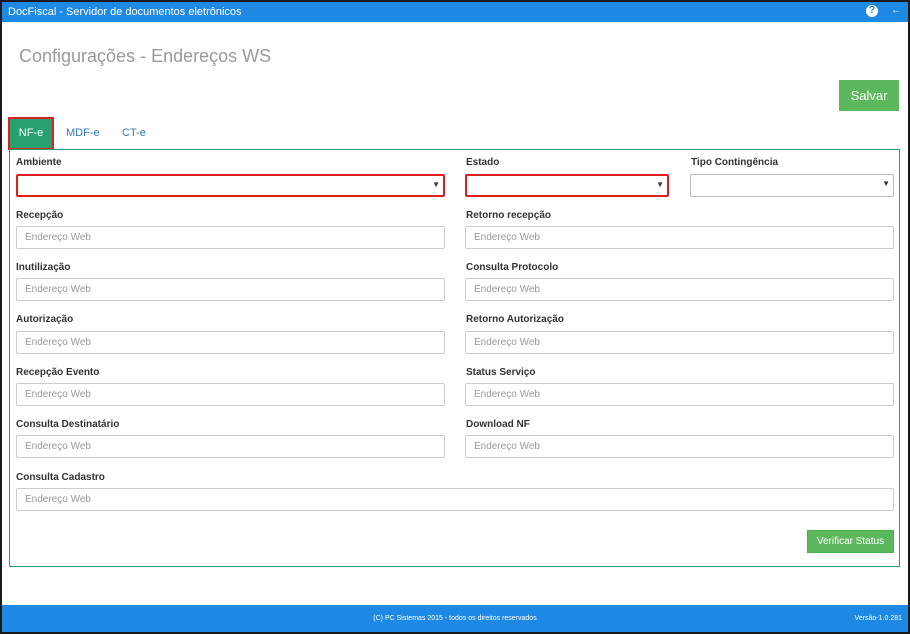 This screenshot has height=634, width=910. What do you see at coordinates (45, 319) in the screenshot?
I see `autorizacao-label: Autorização` at bounding box center [45, 319].